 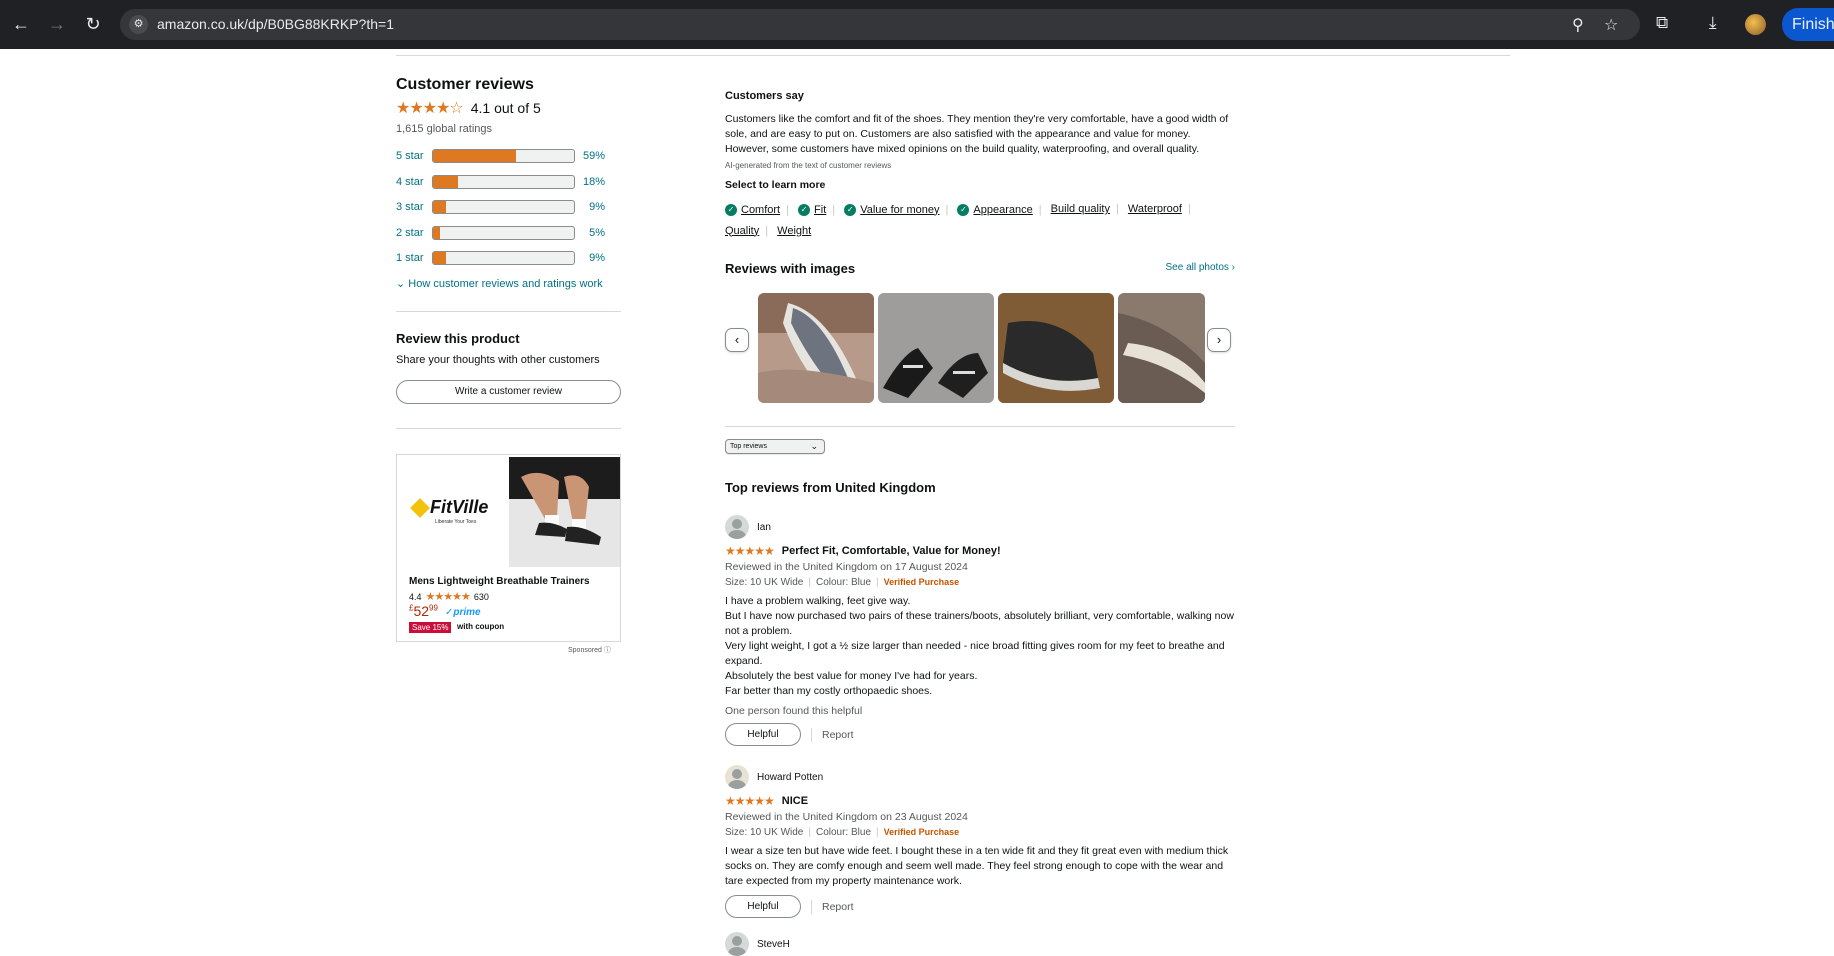 I want to click on histogram-label: 5 star, so click(x=414, y=156).